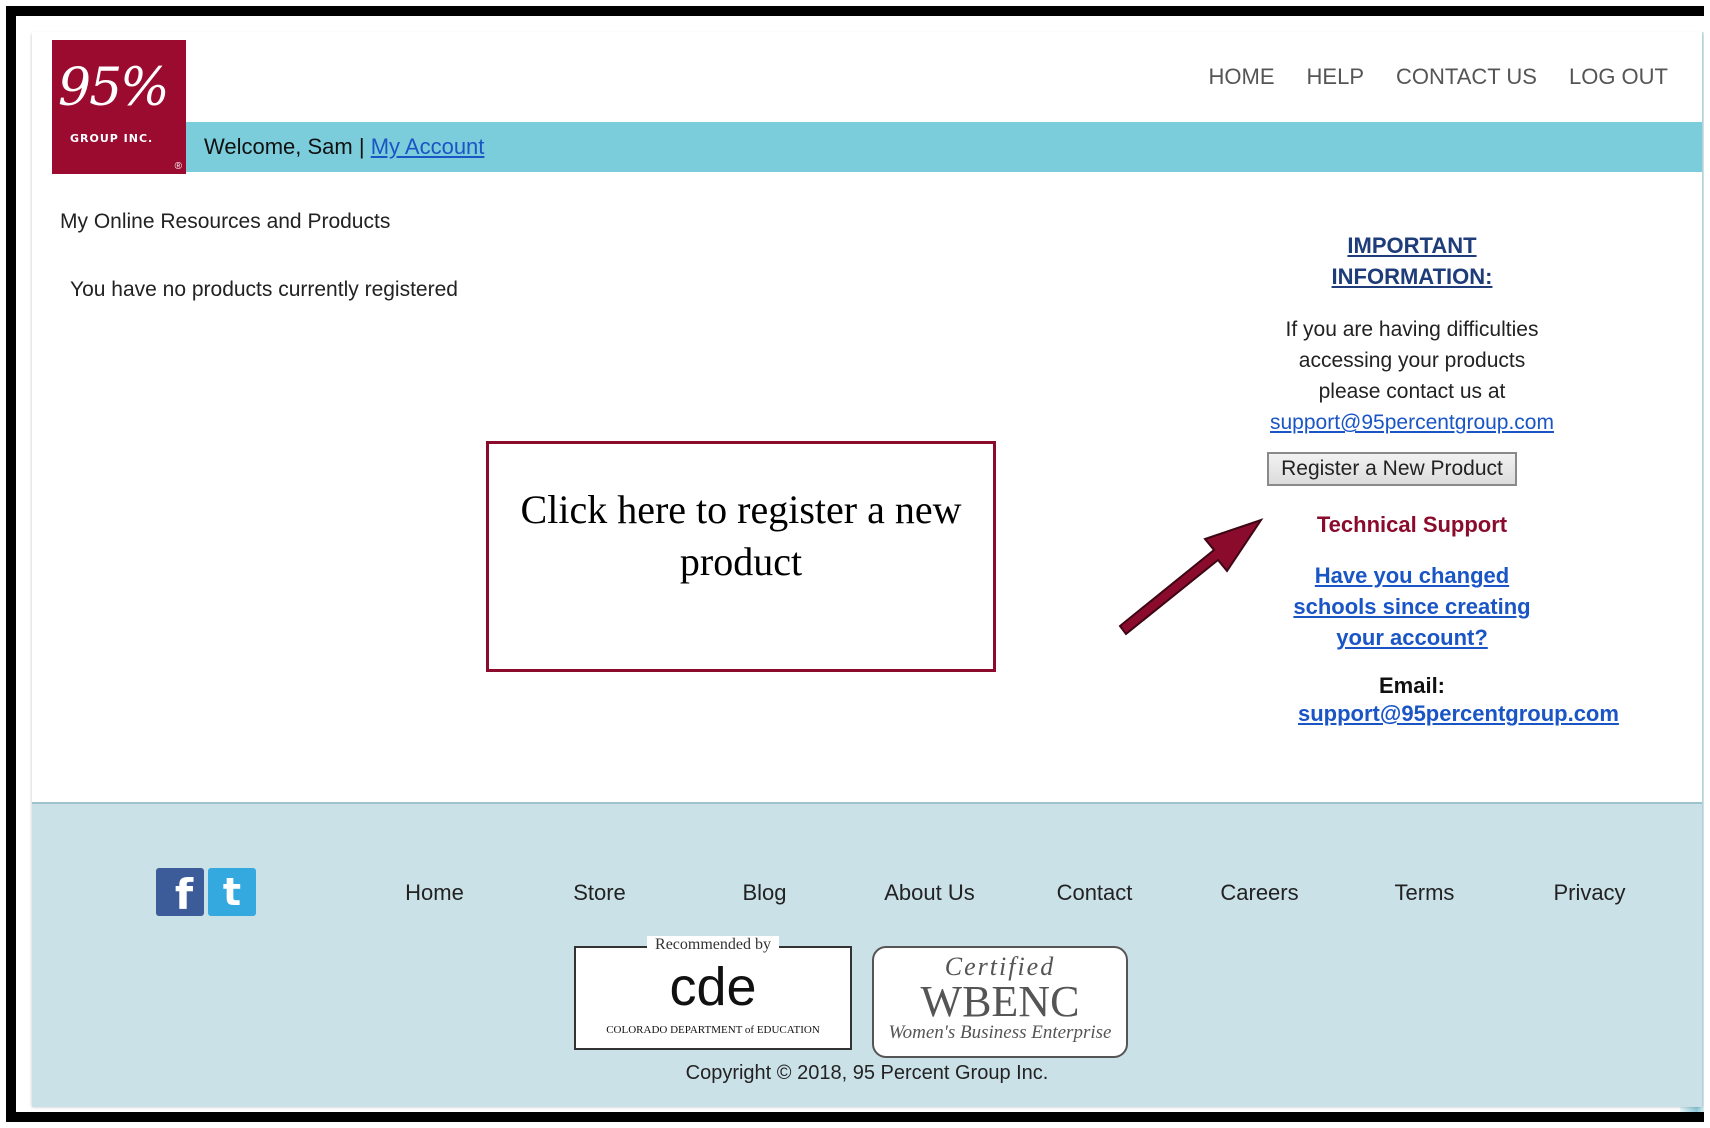 The image size is (1710, 1128). Describe the element at coordinates (867, 1073) in the screenshot. I see `copyright-text: Copyright © 2018, 95 Percent Group Inc.` at that location.